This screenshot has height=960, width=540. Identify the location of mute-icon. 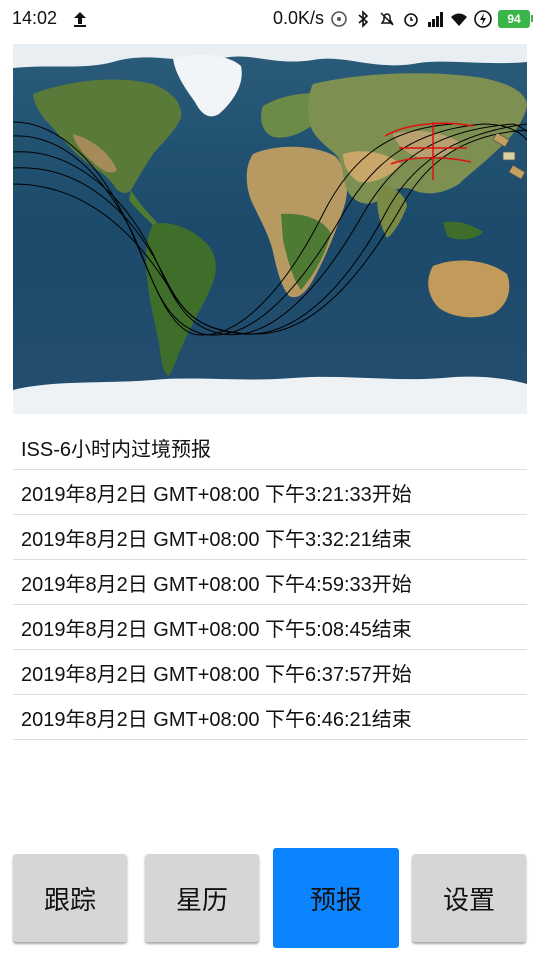
(387, 18).